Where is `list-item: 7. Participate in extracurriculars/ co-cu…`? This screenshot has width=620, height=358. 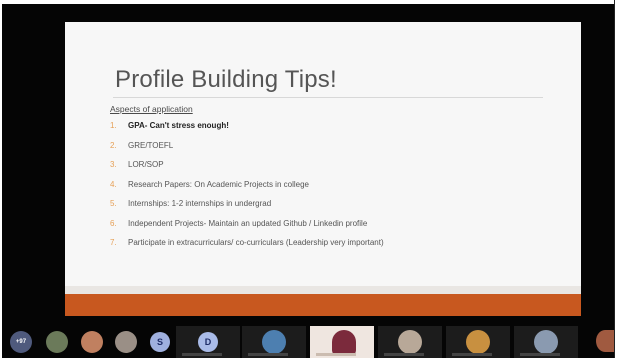
list-item: 7. Participate in extracurriculars/ co-cu… is located at coordinates (247, 242).